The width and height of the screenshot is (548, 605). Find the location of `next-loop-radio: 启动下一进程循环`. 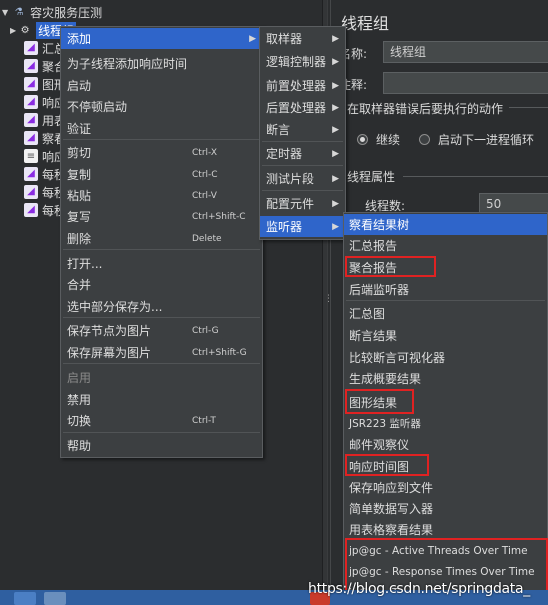

next-loop-radio: 启动下一进程循环 is located at coordinates (476, 139).